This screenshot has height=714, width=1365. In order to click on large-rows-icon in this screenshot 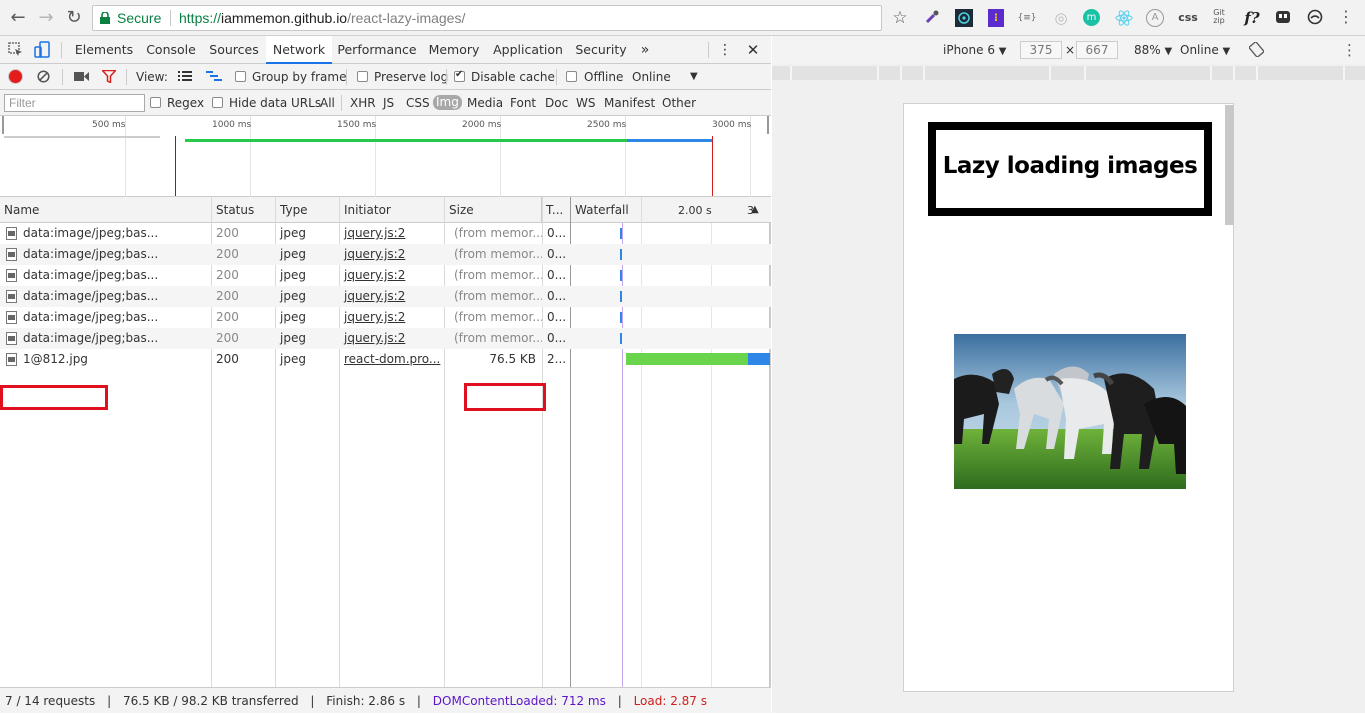, I will do `click(185, 76)`.